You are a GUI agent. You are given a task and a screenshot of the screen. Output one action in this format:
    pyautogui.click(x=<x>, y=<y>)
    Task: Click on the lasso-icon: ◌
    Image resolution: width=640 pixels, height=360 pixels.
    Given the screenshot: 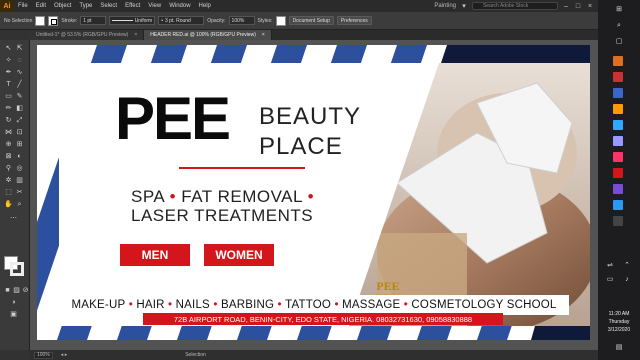 What is the action you would take?
    pyautogui.click(x=19, y=60)
    